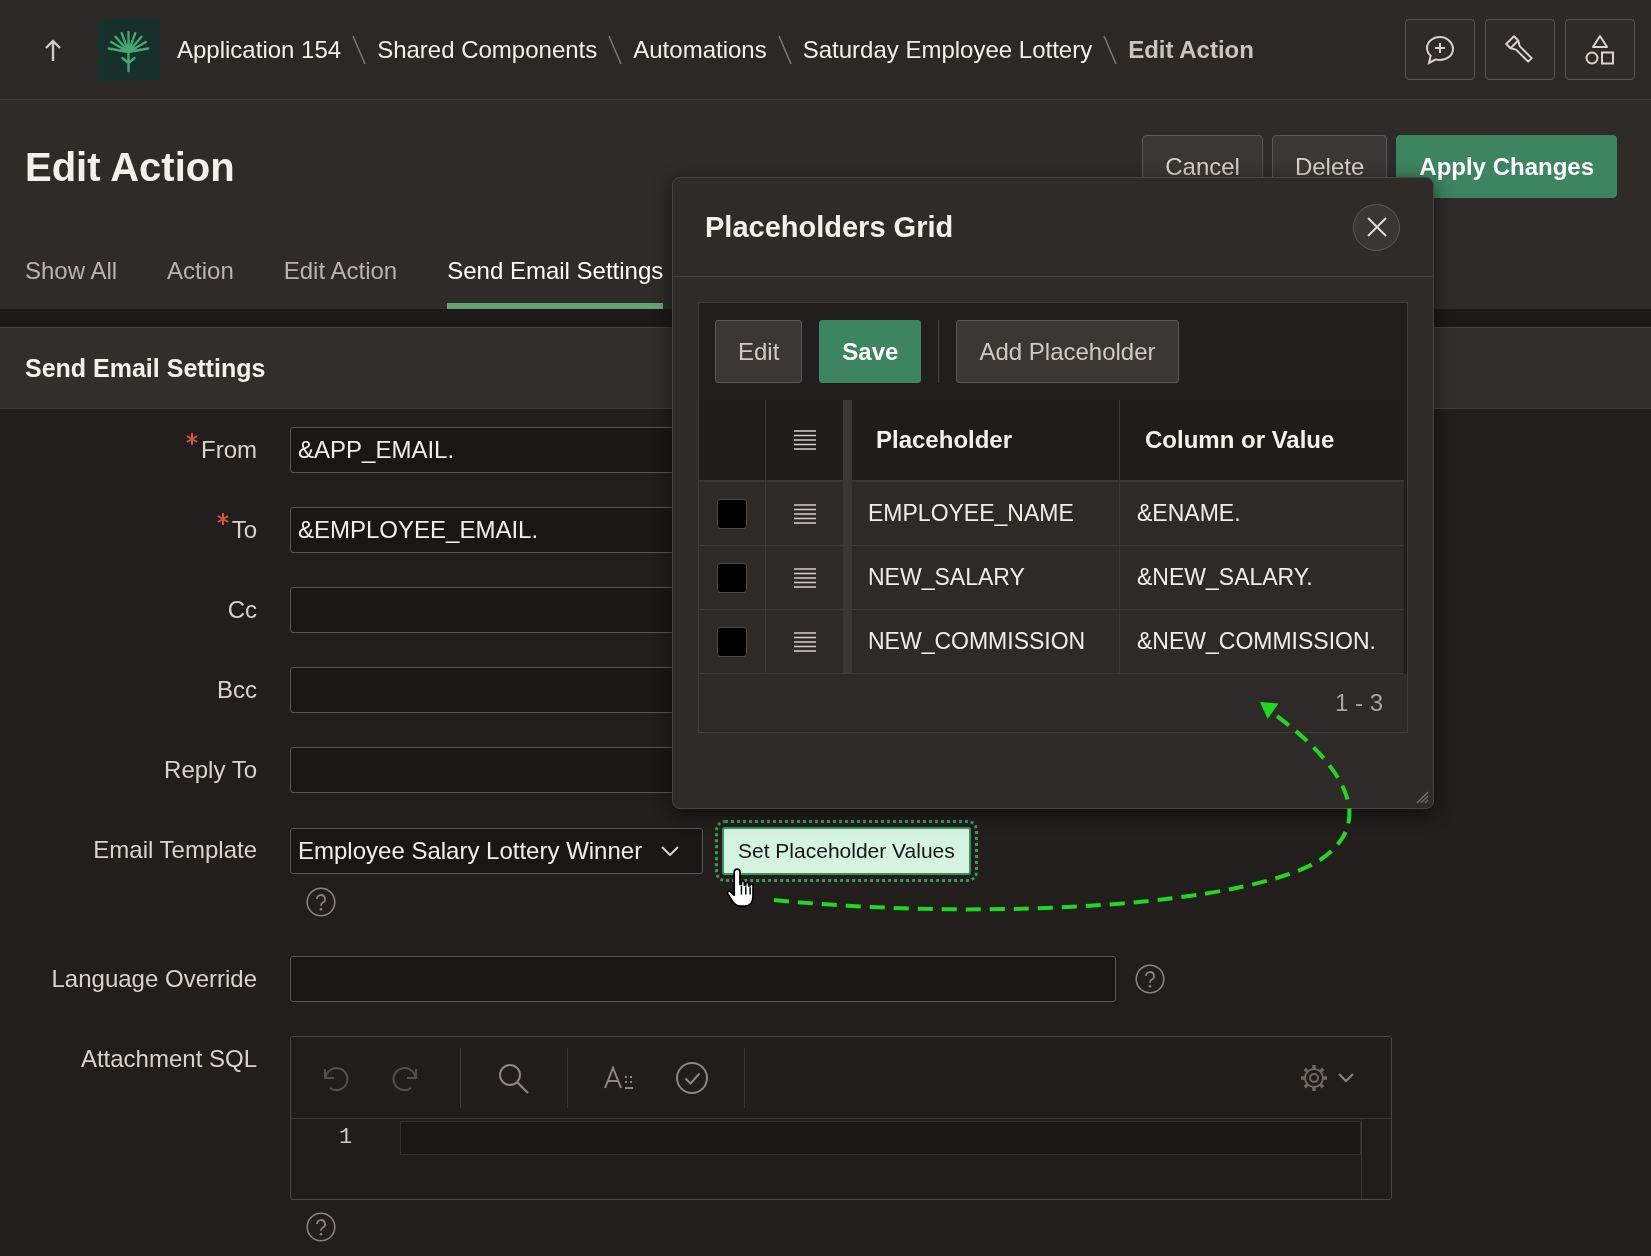  Describe the element at coordinates (168, 1059) in the screenshot. I see `field-label: Attachment SQL` at that location.